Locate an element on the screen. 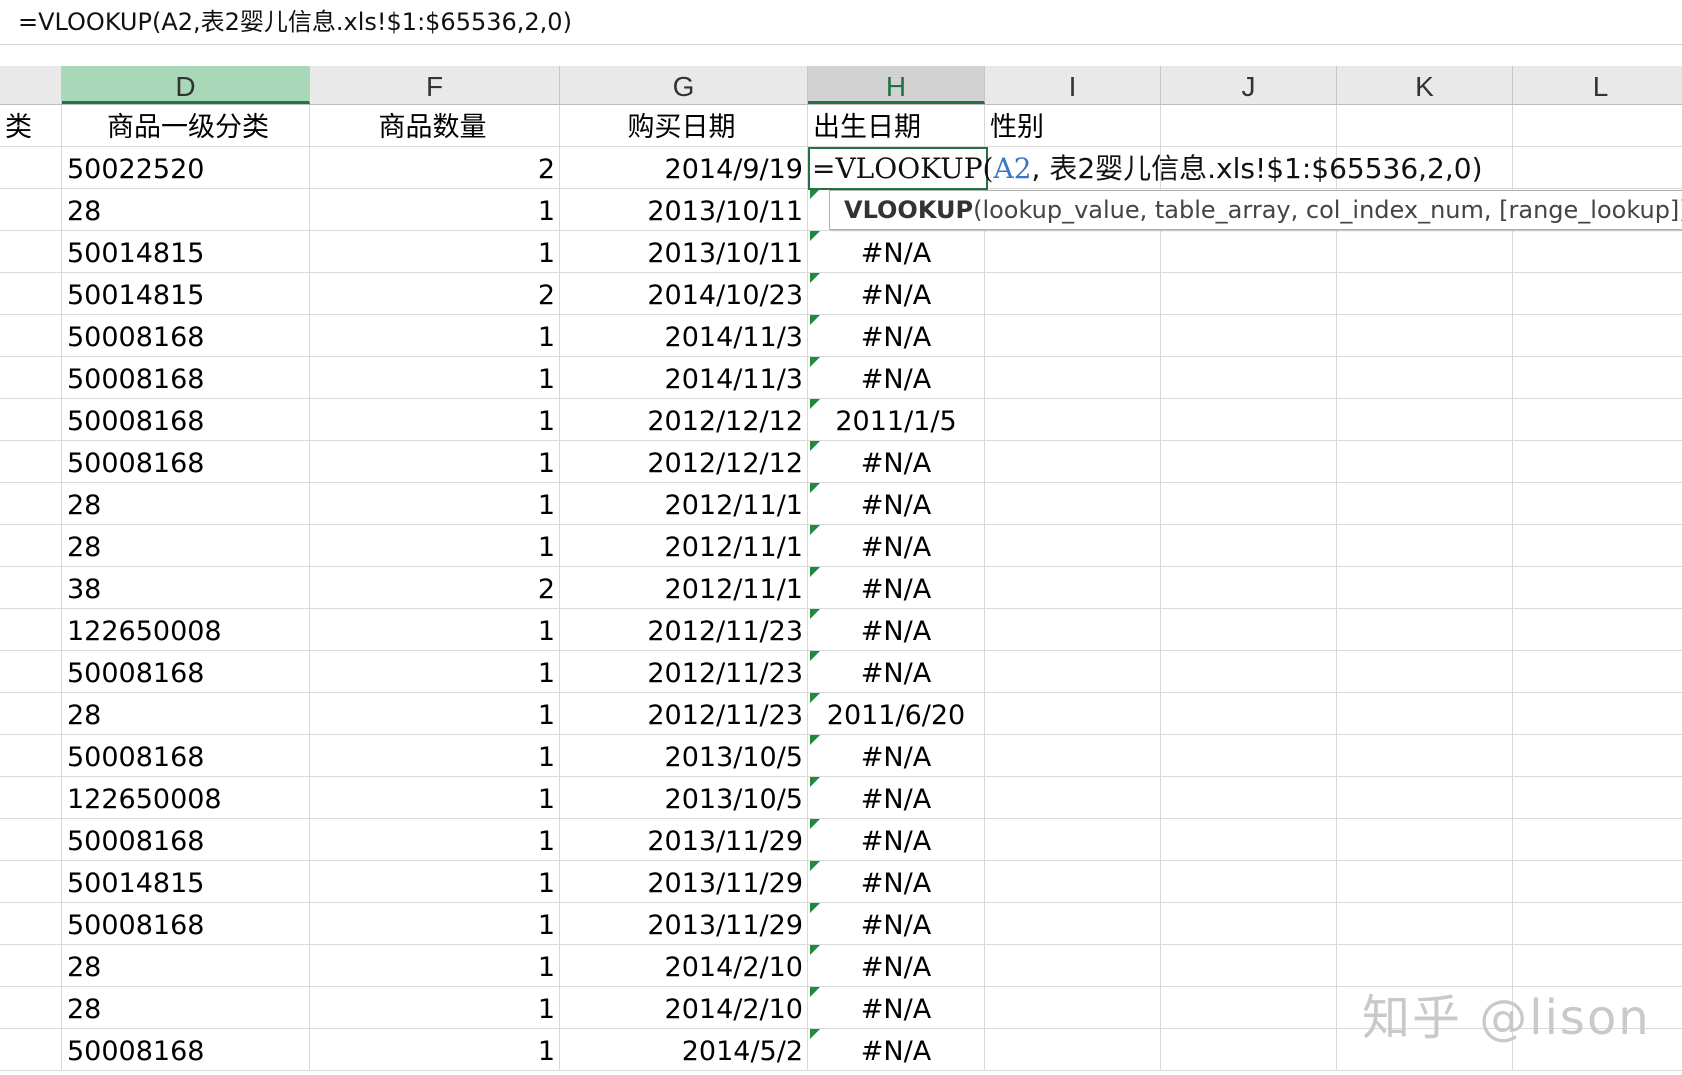  cell-g: 2012/11/1 is located at coordinates (684, 503).